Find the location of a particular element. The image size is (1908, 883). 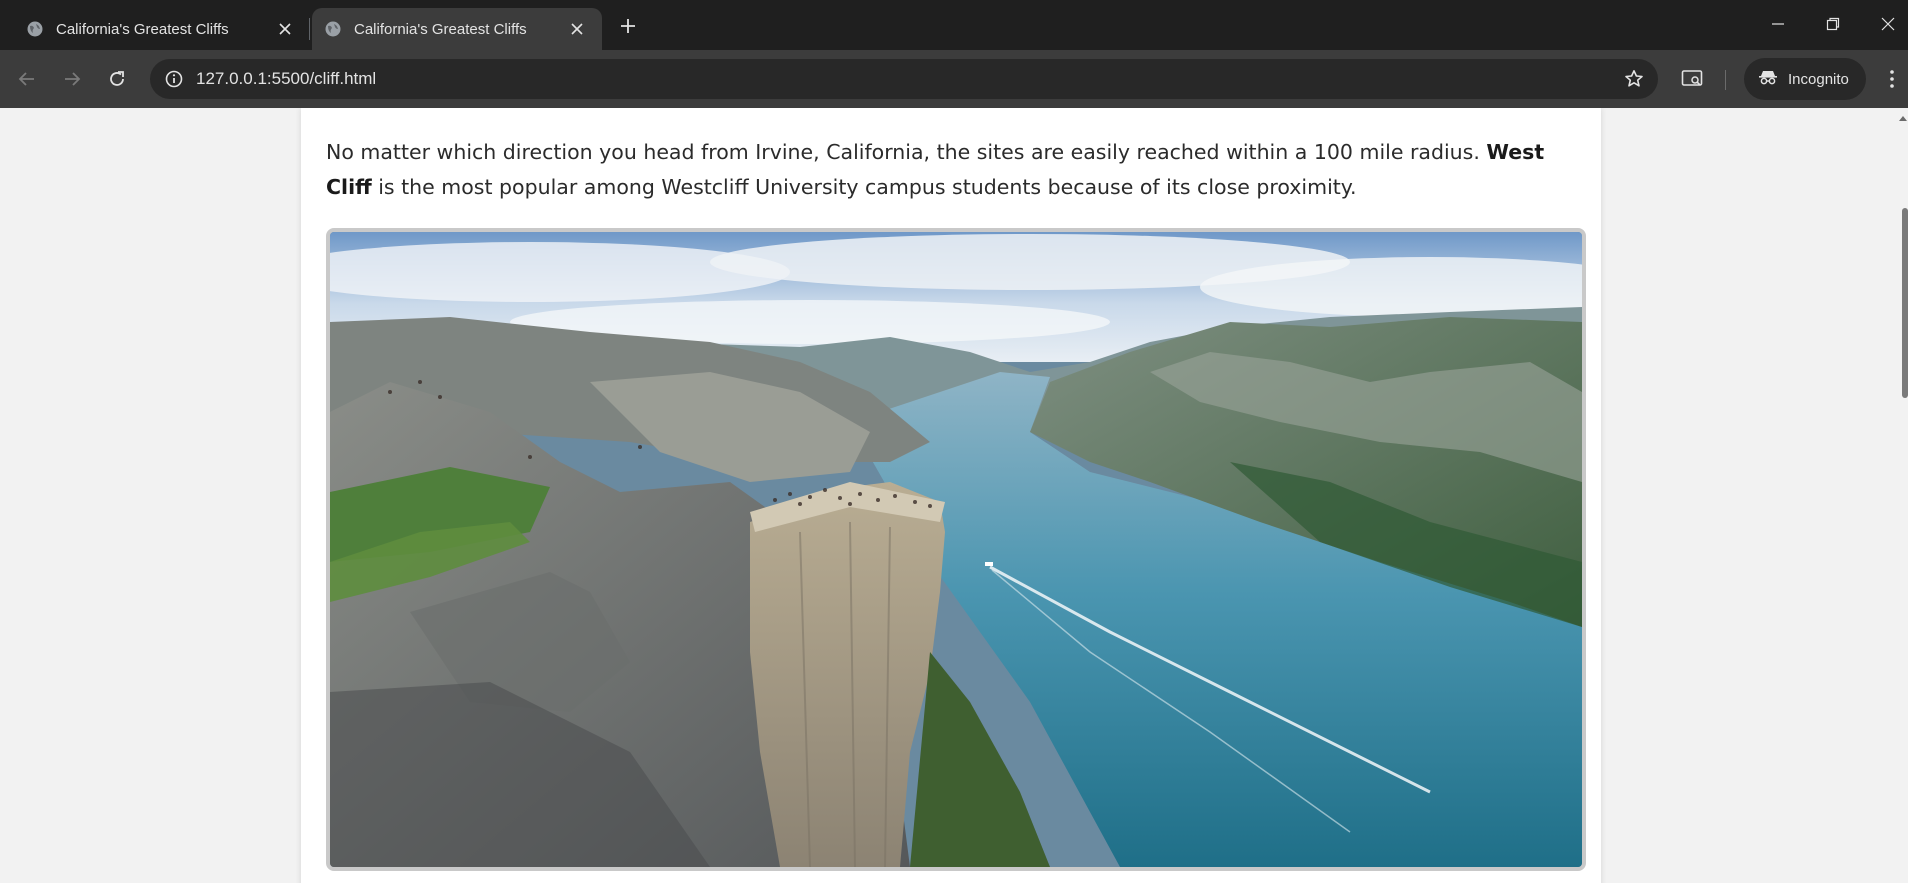

restore-icon is located at coordinates (1833, 24).